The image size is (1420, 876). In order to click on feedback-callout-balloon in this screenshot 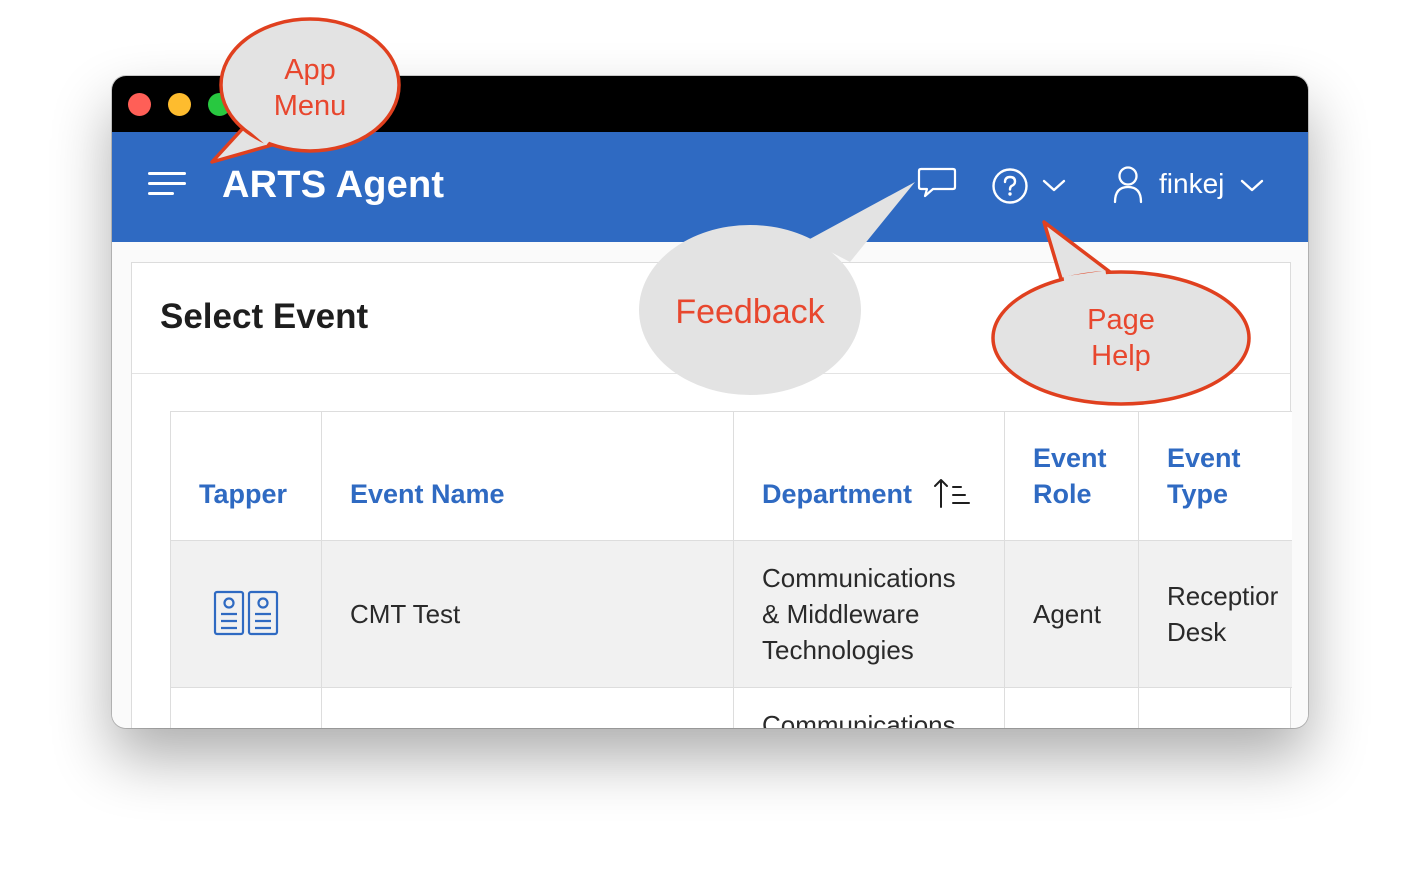, I will do `click(777, 288)`.